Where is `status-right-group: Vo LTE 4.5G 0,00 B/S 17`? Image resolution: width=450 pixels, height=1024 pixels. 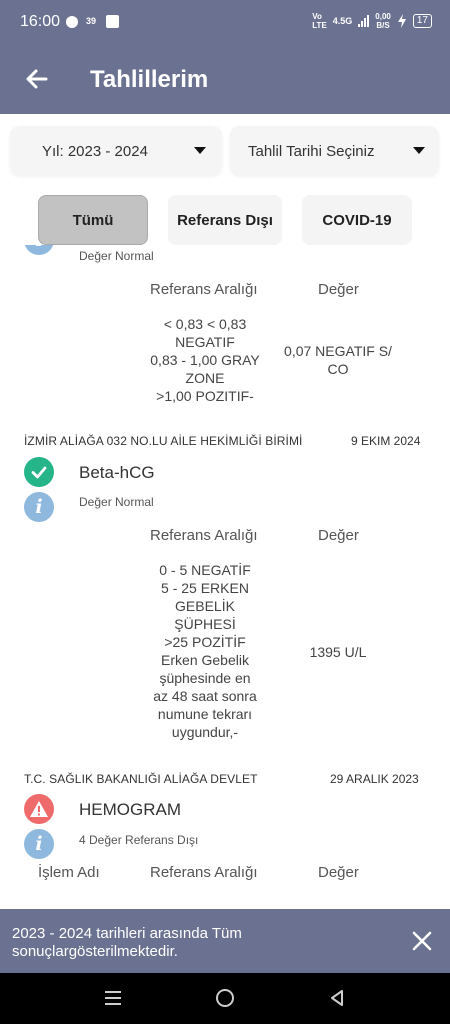
status-right-group: Vo LTE 4.5G 0,00 B/S 17 is located at coordinates (372, 21).